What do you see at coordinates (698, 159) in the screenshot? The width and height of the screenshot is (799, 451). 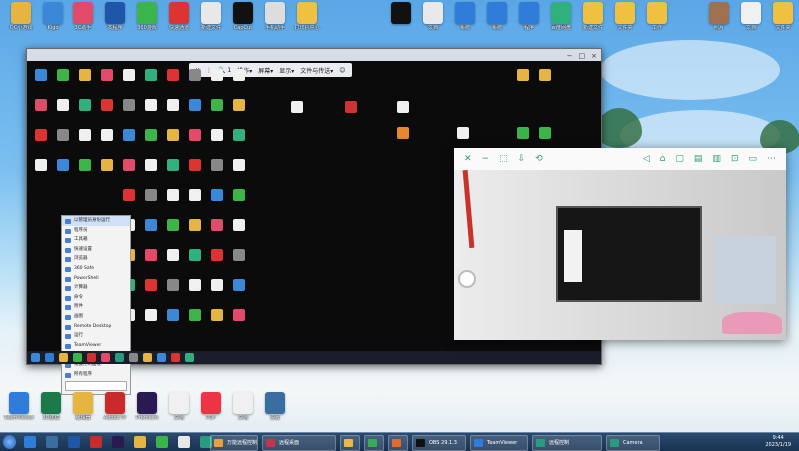 I see `camera-tool-icon: ▤` at bounding box center [698, 159].